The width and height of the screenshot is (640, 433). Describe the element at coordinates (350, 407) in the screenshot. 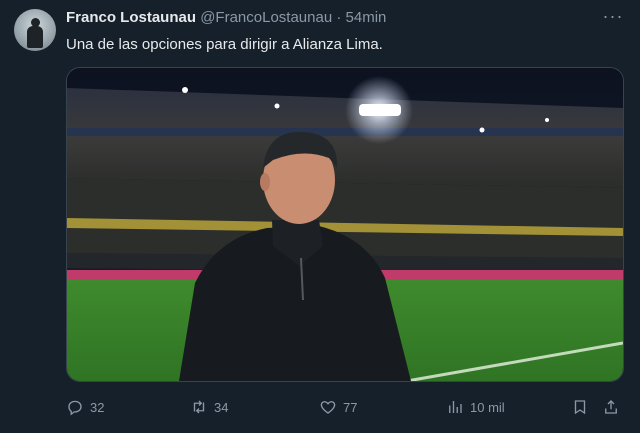

I see `like-count: 77` at that location.